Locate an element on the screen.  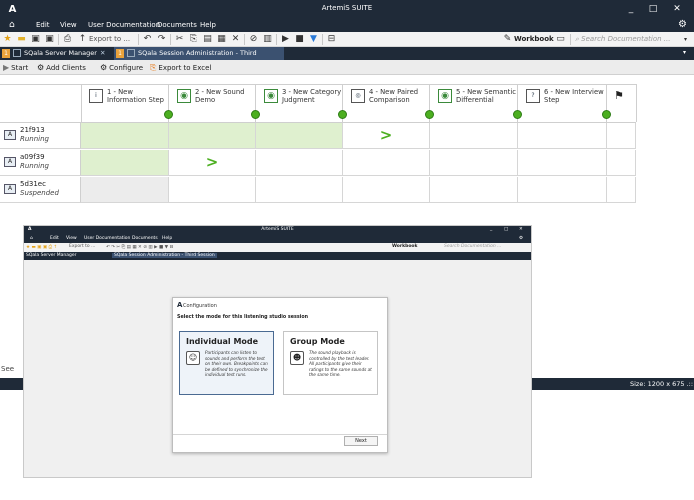
inner-workbook-dropdown: Workbook is located at coordinates (405, 246).